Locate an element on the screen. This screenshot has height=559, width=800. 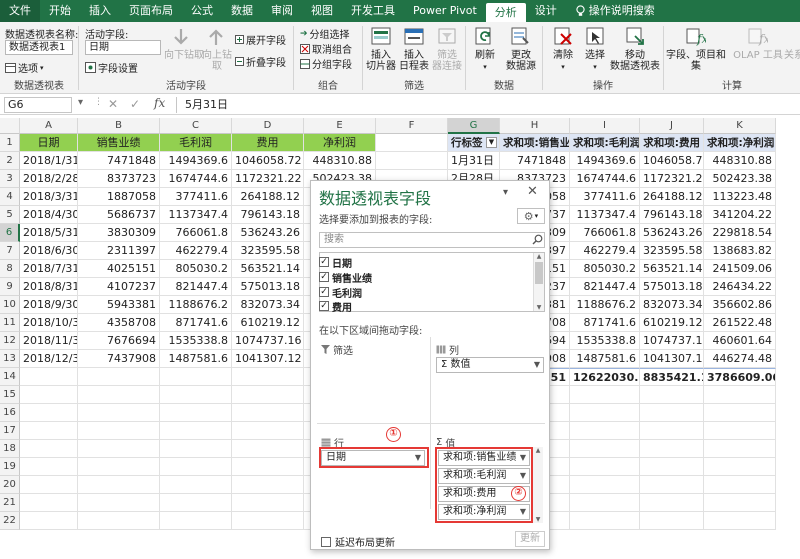
expand-field-button: 展开字段 is located at coordinates (260, 39).